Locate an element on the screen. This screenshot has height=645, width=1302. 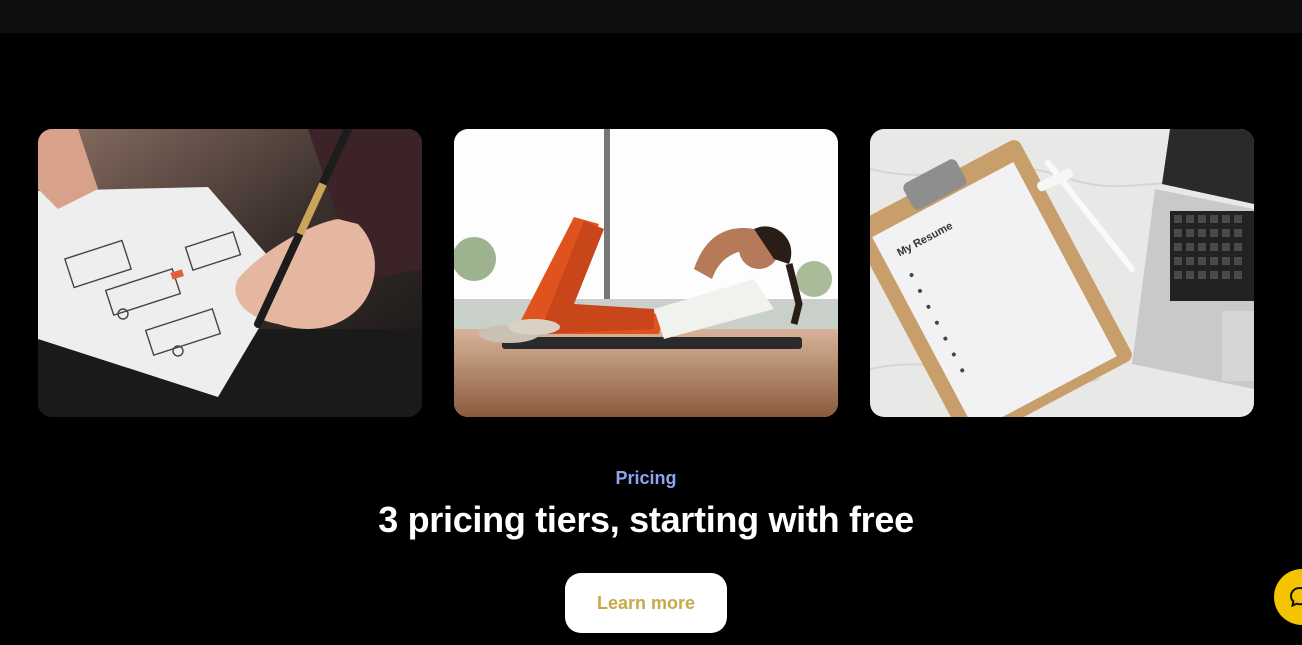
top-nav-bar is located at coordinates (651, 16).